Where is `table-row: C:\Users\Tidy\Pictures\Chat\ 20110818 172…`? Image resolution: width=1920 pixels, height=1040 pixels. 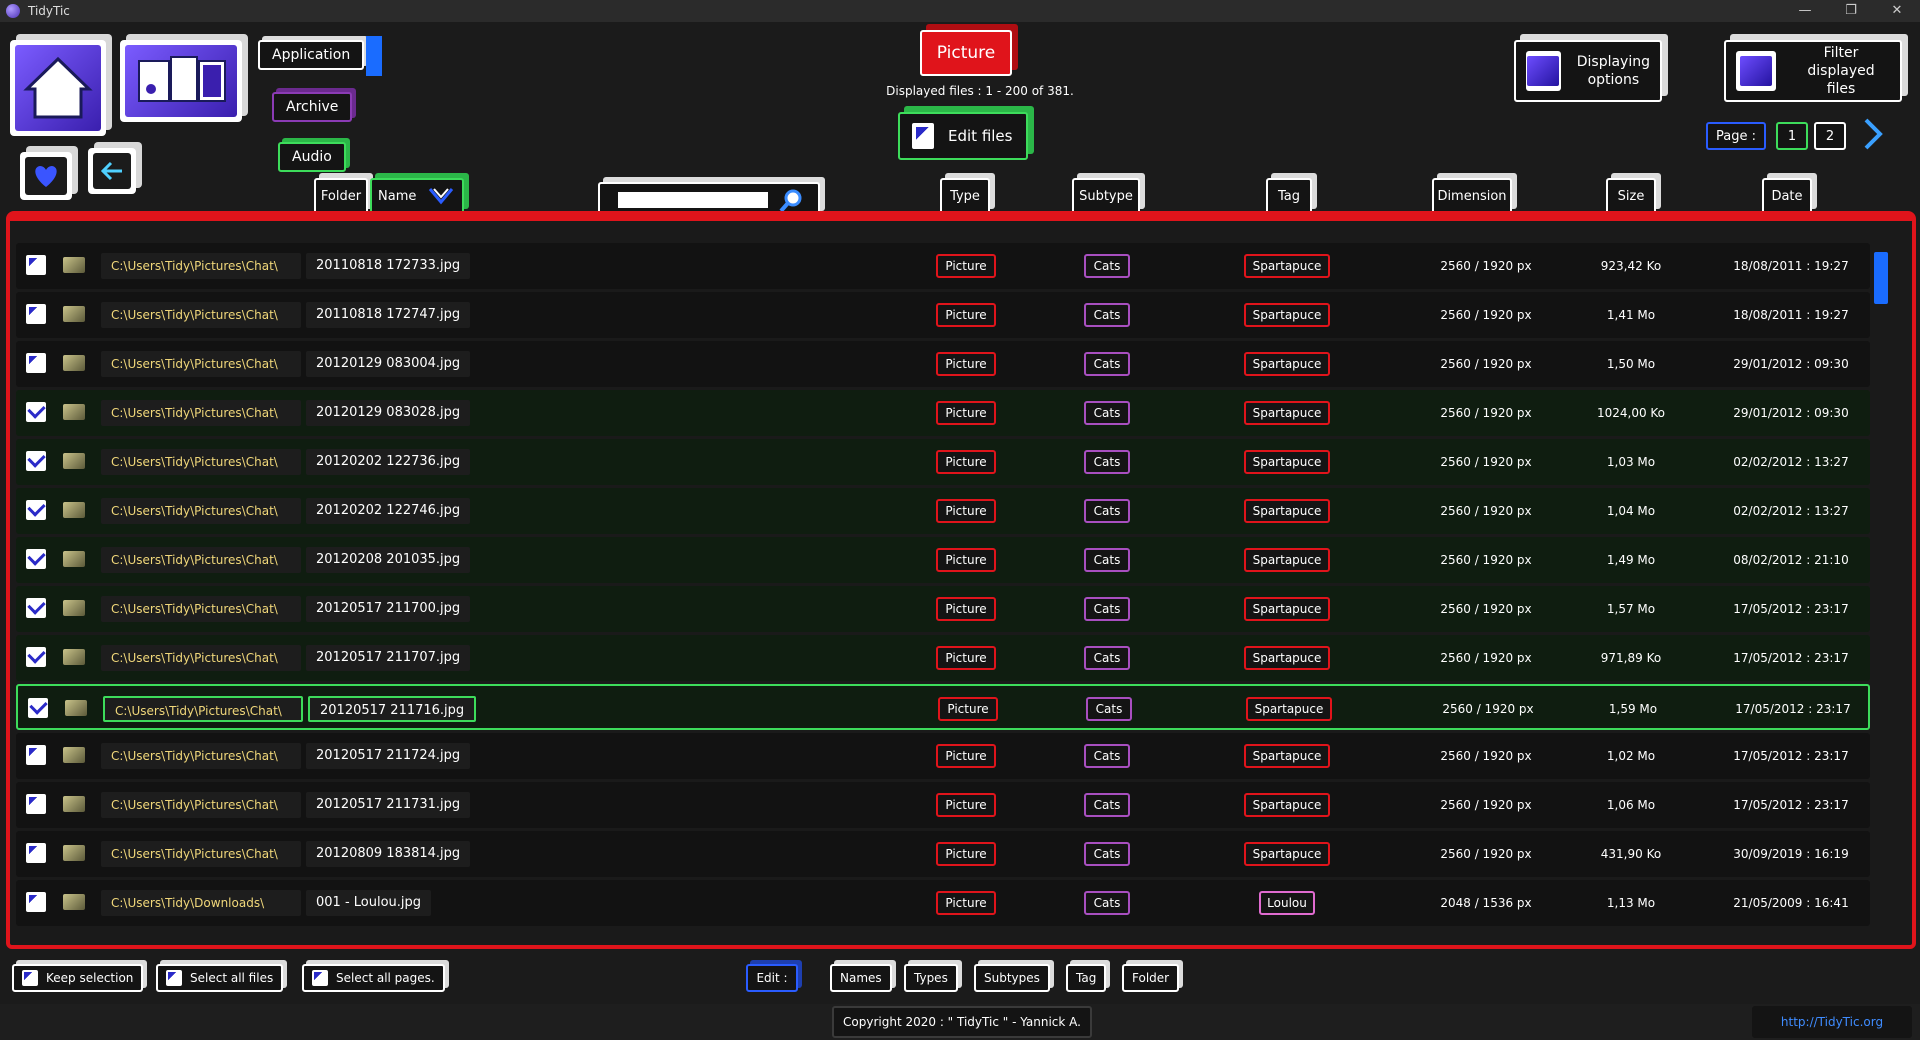 table-row: C:\Users\Tidy\Pictures\Chat\ 20110818 172… is located at coordinates (943, 266).